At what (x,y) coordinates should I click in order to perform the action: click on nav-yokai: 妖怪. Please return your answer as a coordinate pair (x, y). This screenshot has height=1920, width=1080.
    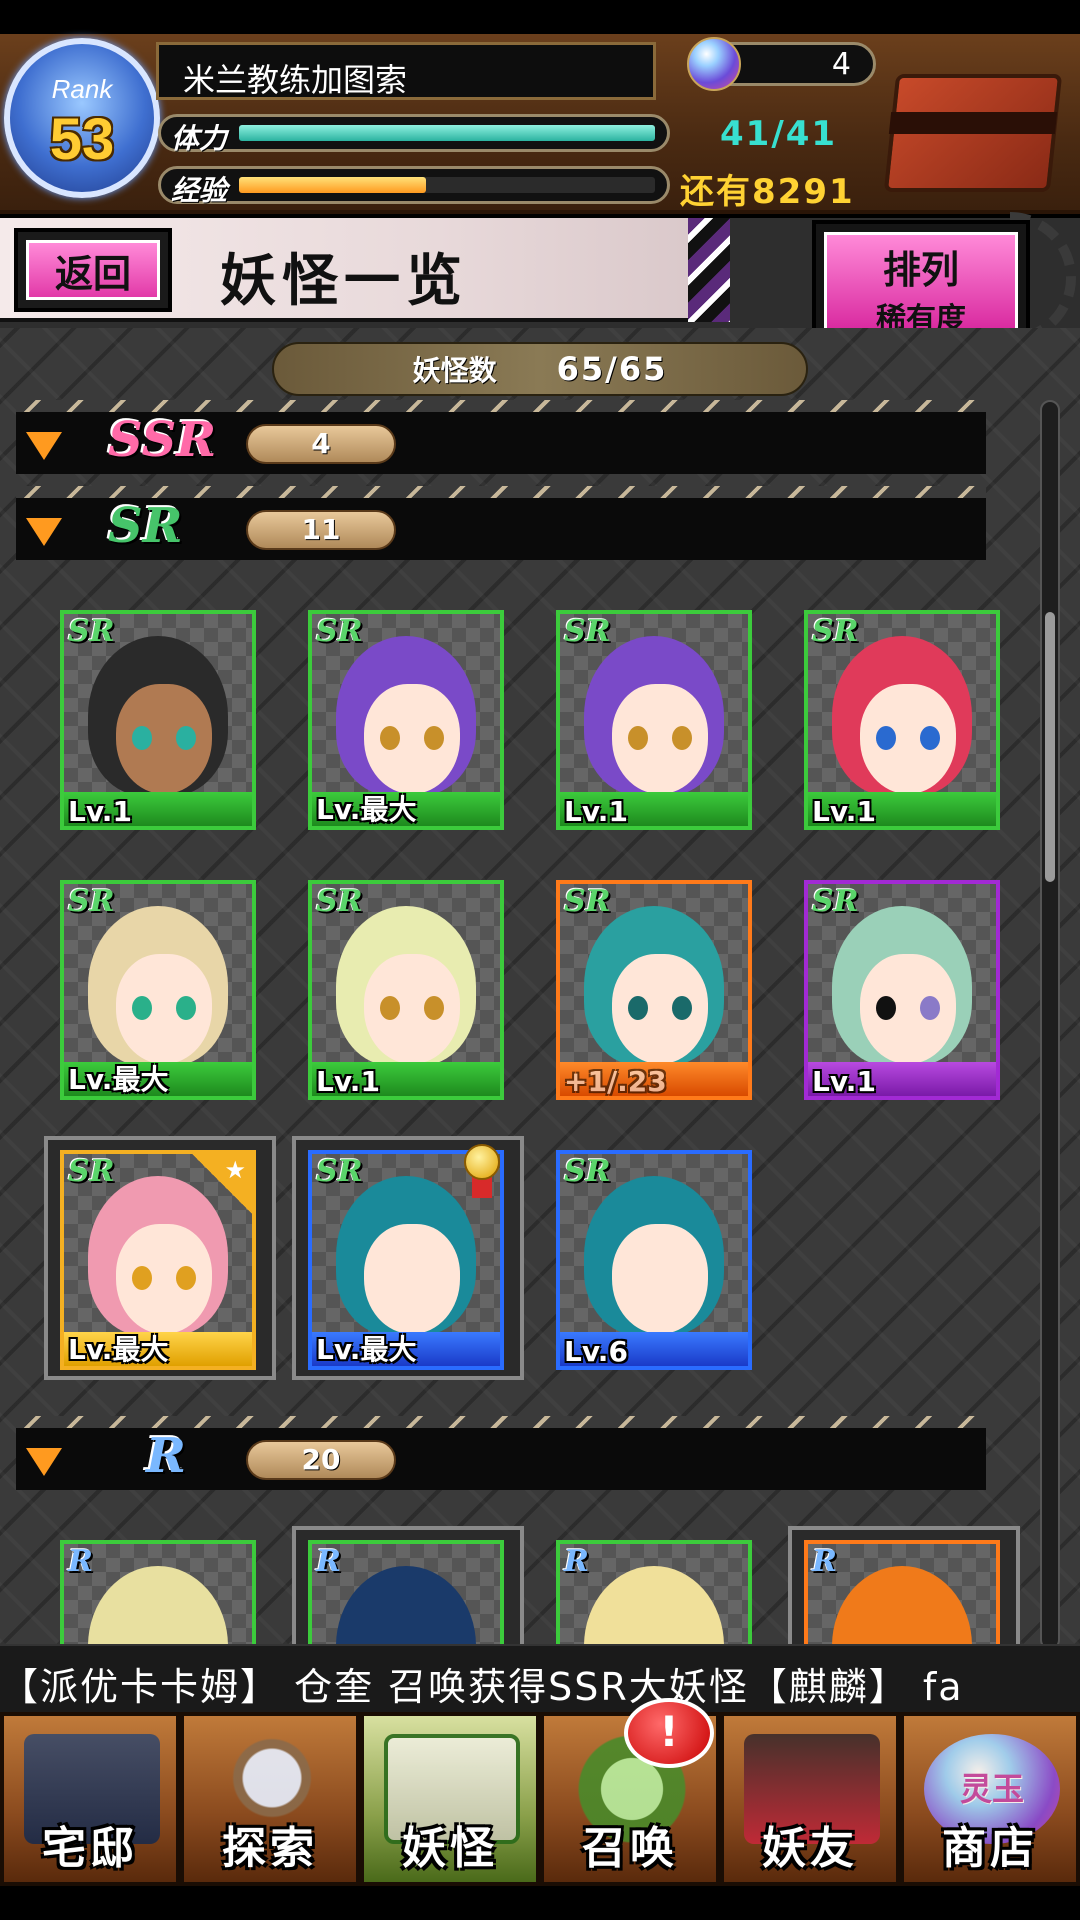
    Looking at the image, I should click on (450, 1799).